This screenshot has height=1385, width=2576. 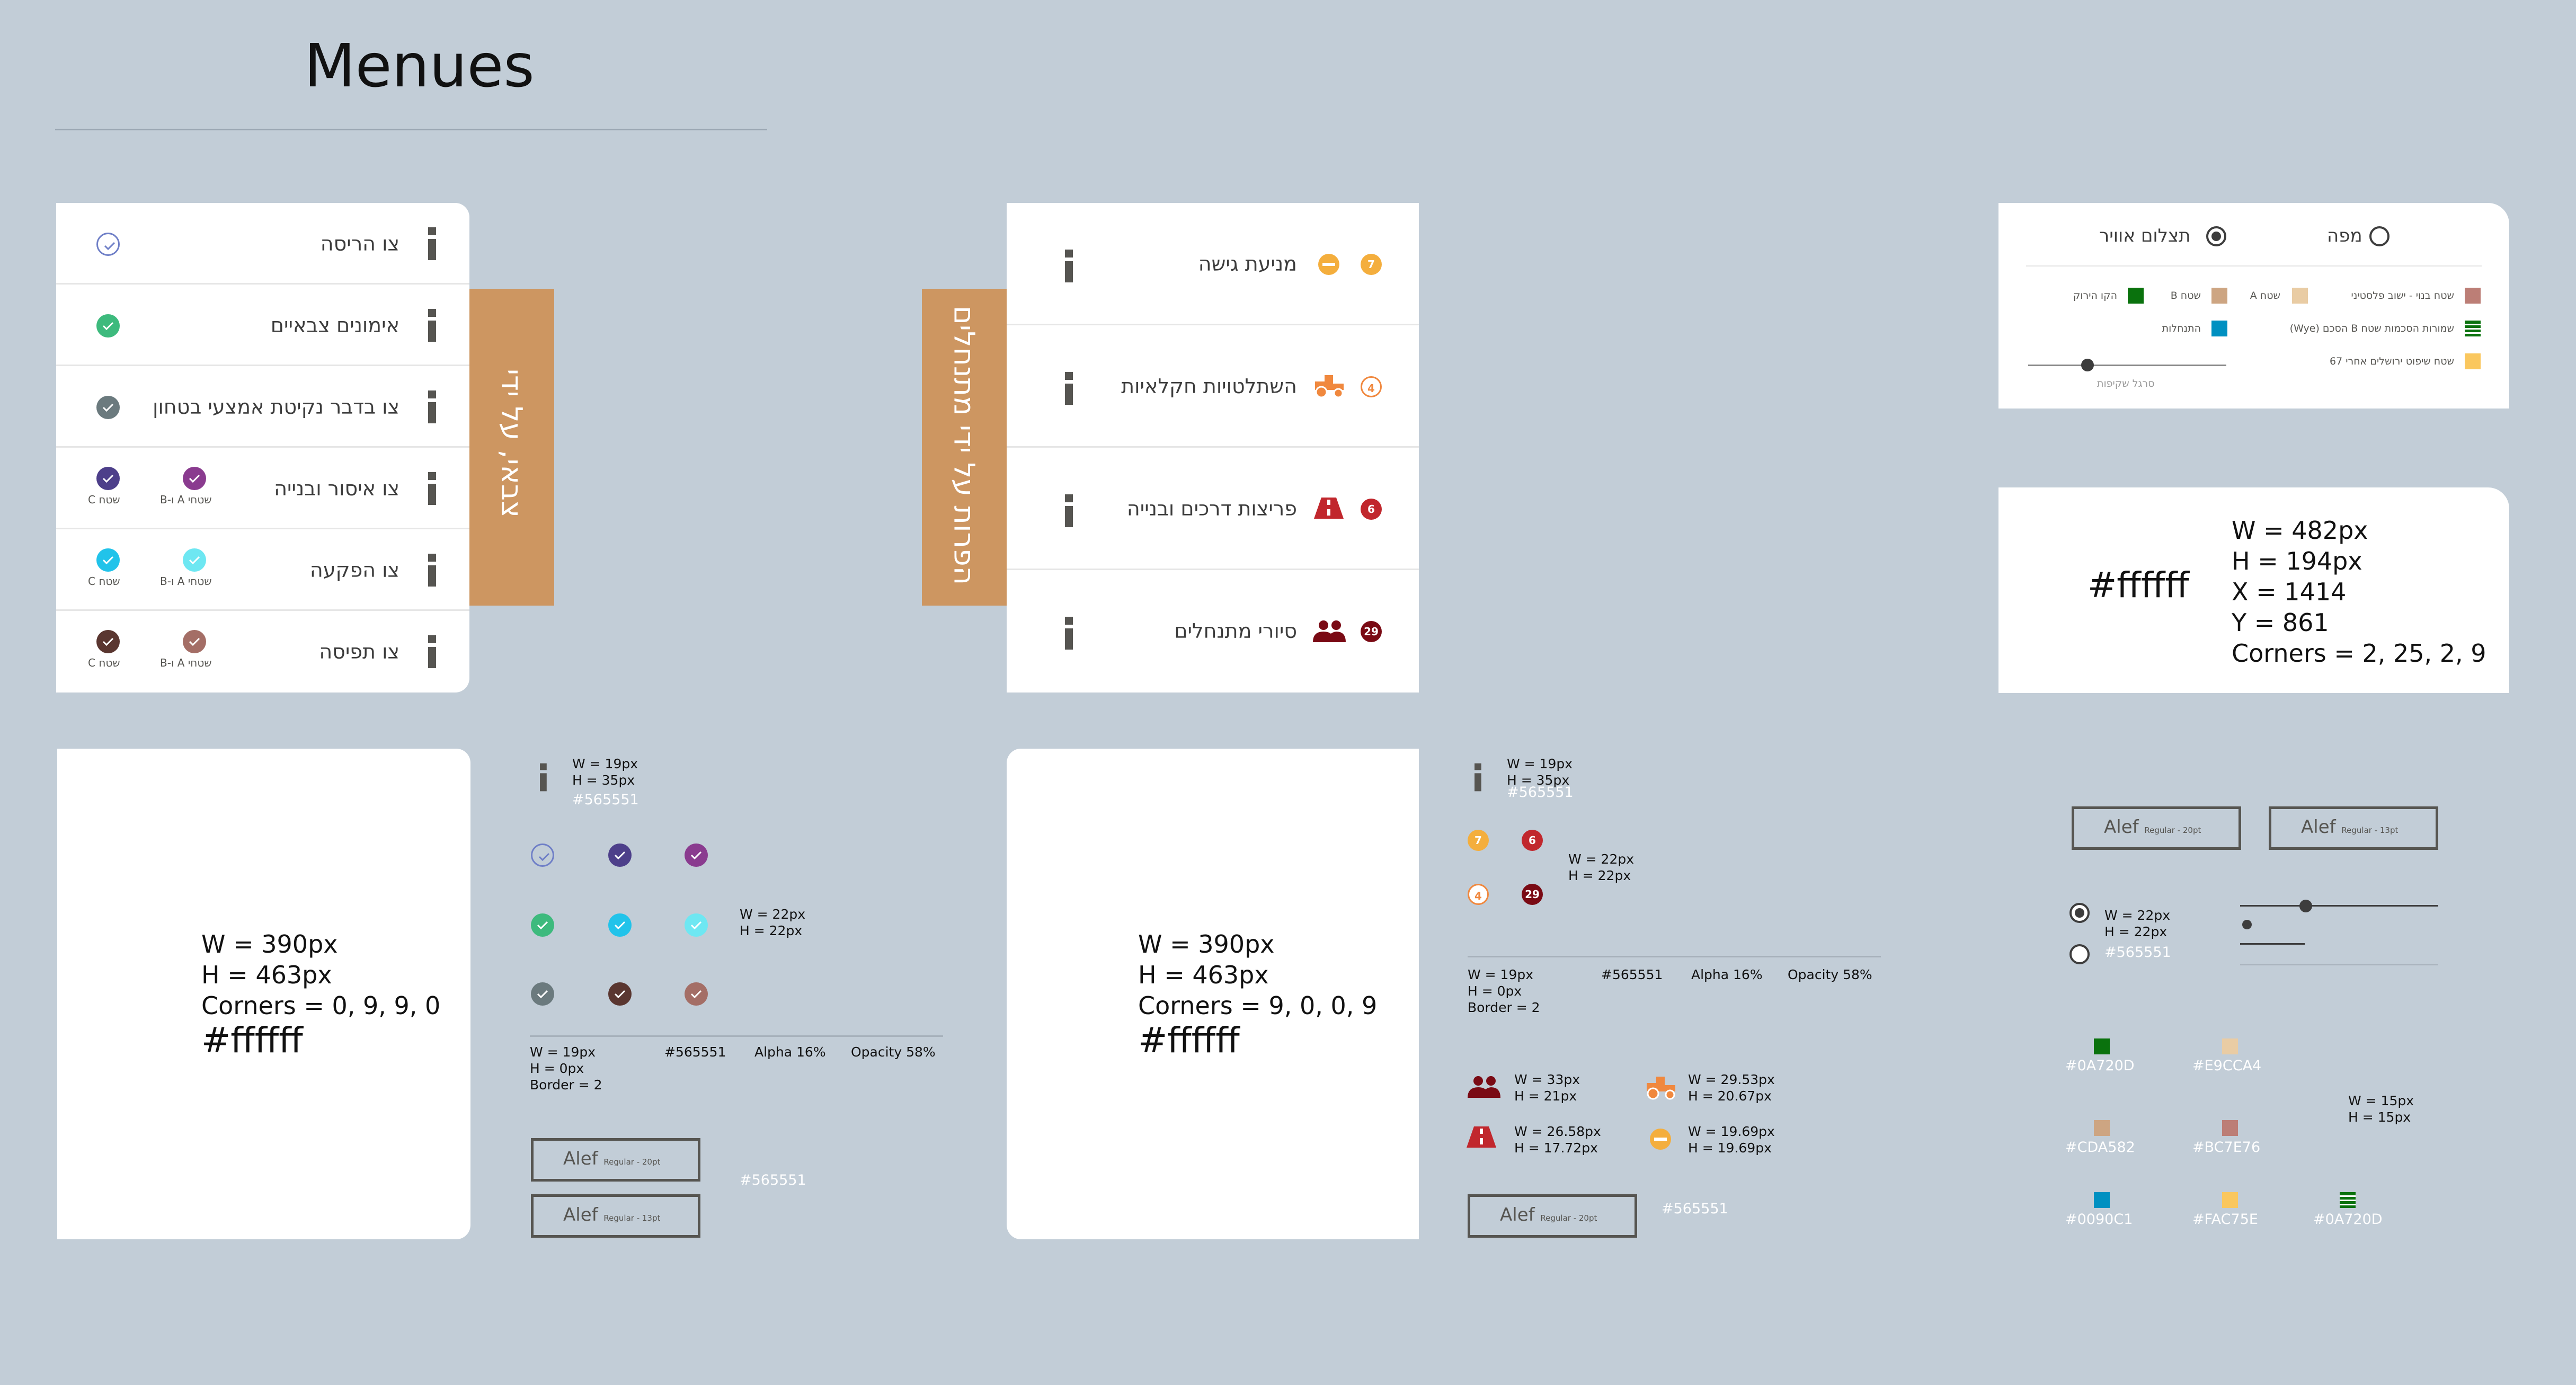 I want to click on note-line: Border = 2, so click(x=566, y=1085).